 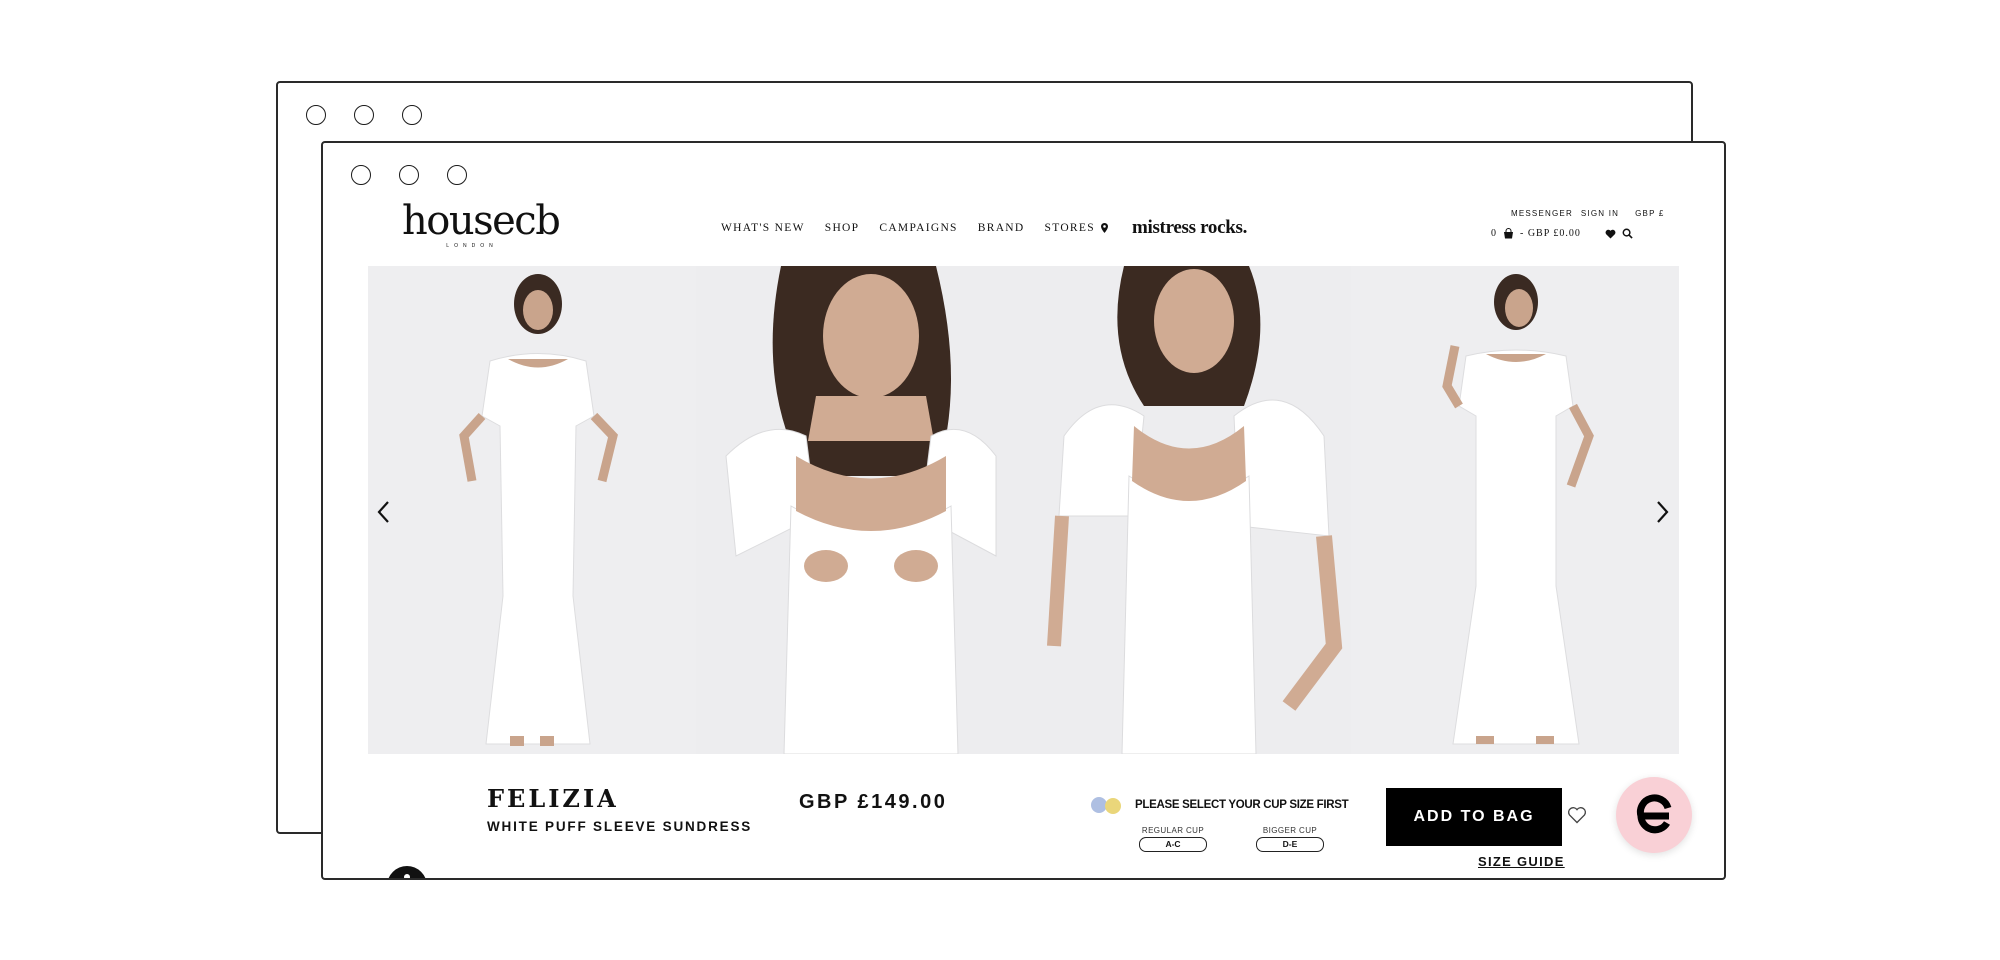 I want to click on bigger-cup-label: BIGGER CUP, so click(x=1290, y=830).